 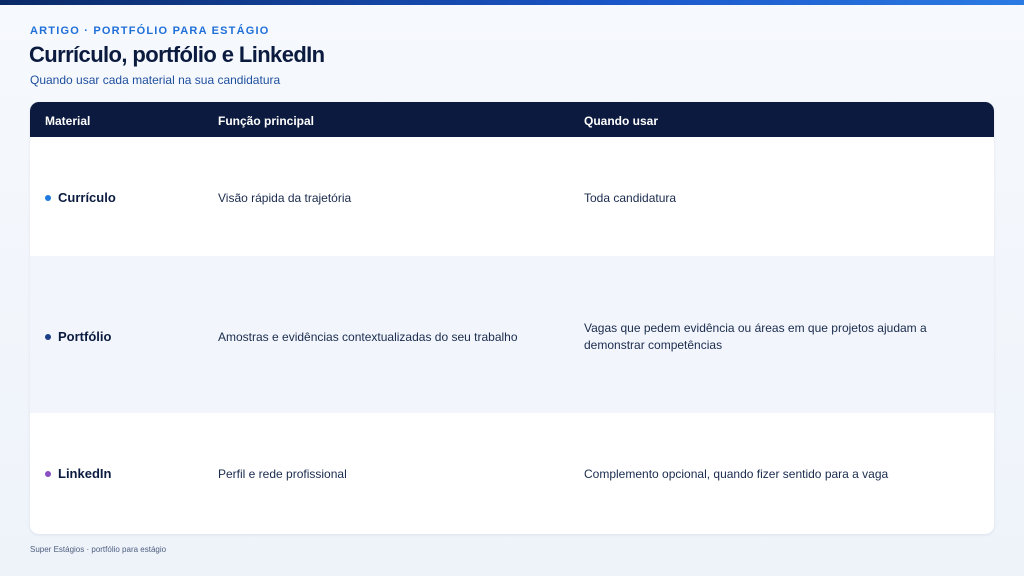 I want to click on table-header: Material Função principal Quando usar, so click(x=512, y=119).